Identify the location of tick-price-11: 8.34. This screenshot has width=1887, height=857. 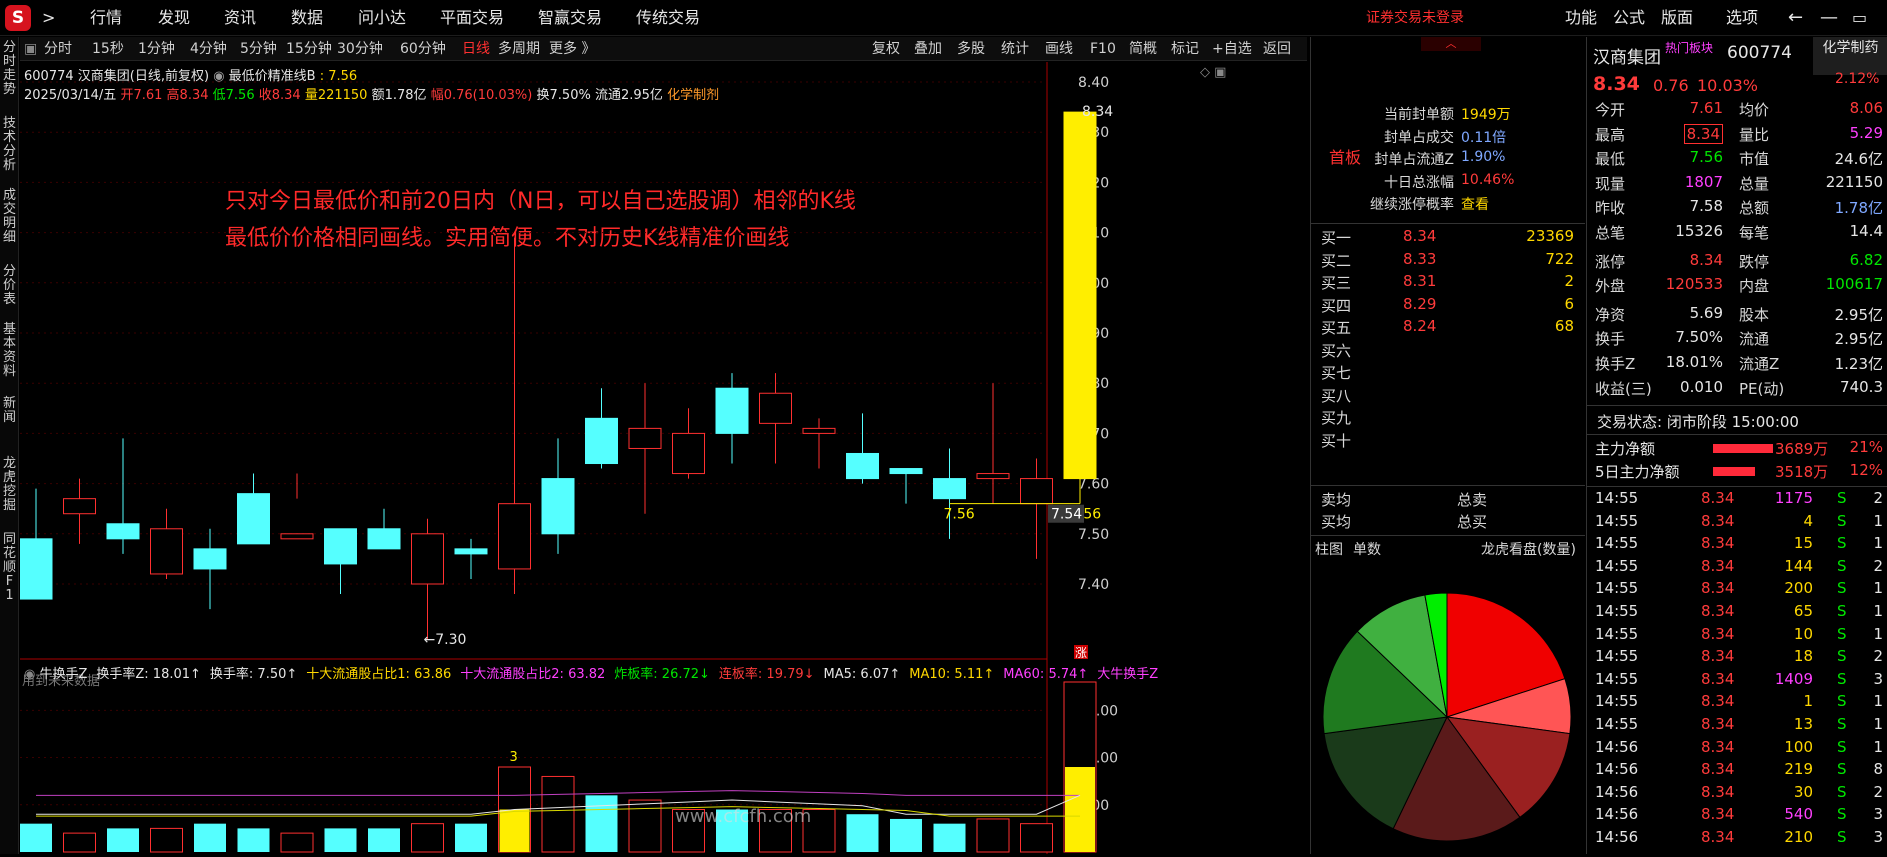
(1718, 746).